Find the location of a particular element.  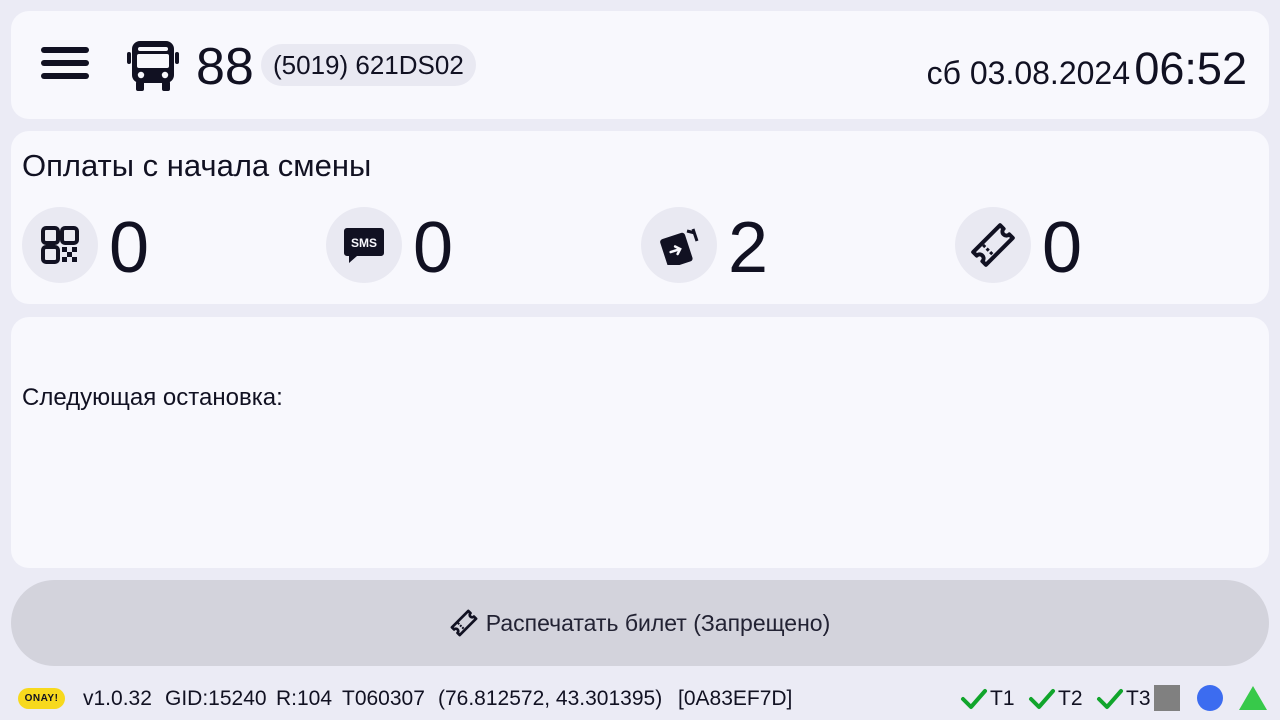

print-ticket-label: Распечатать билет (Запрещено) is located at coordinates (658, 622).